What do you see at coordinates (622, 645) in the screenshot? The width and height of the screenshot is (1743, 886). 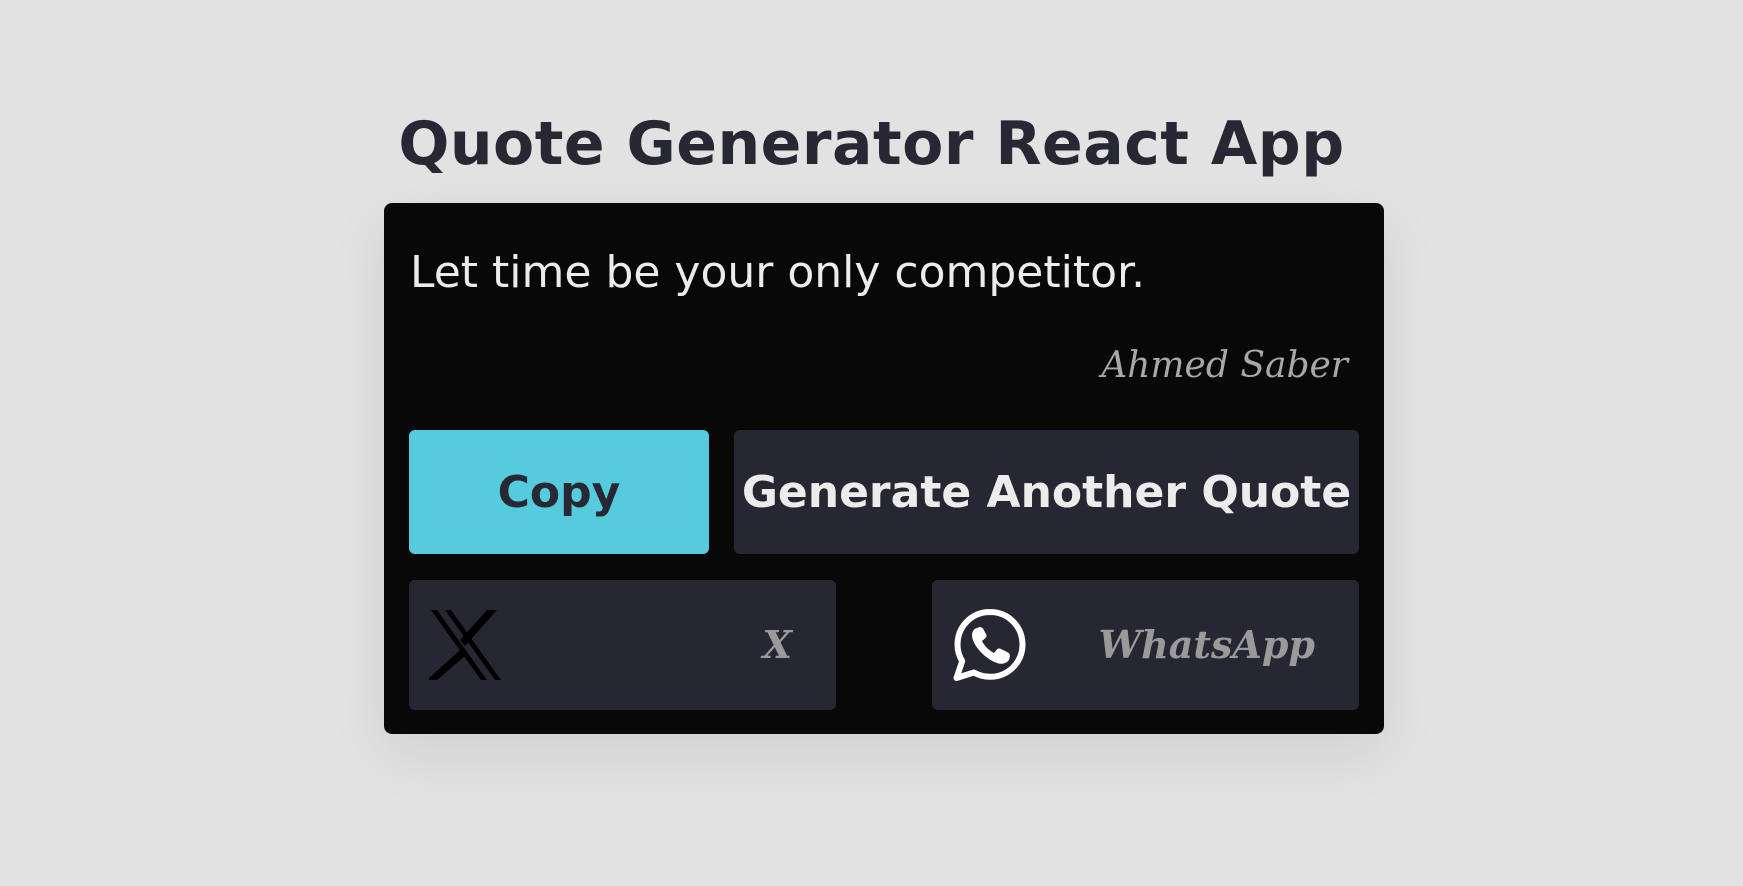 I see `share-on-x-button: X` at bounding box center [622, 645].